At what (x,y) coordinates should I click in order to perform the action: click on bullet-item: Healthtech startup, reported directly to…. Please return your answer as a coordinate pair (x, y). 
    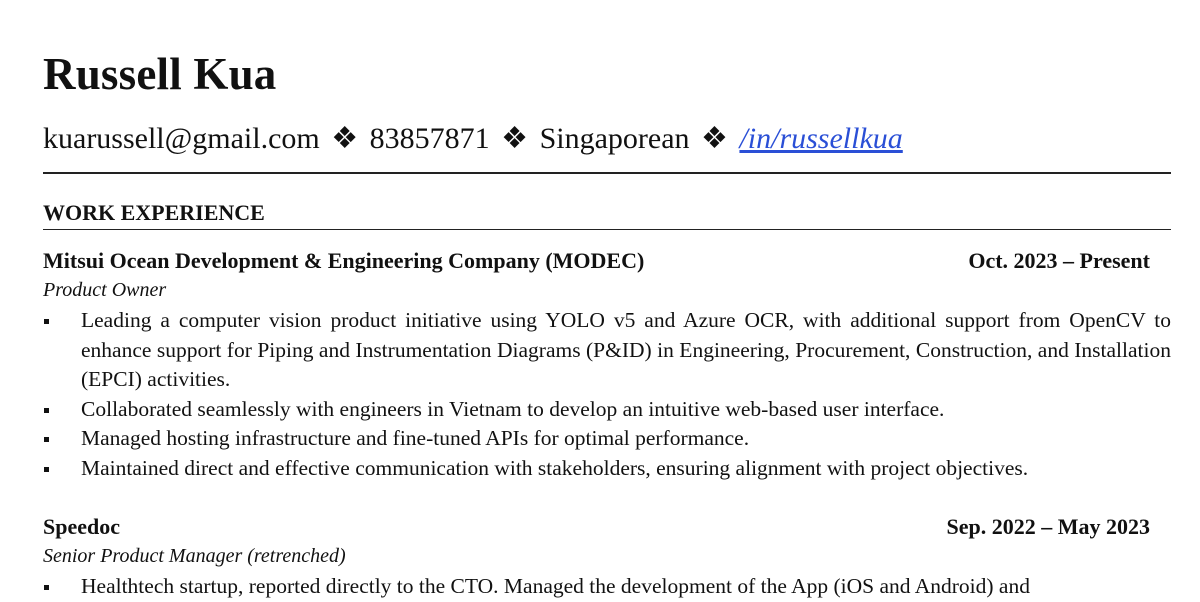
    Looking at the image, I should click on (607, 587).